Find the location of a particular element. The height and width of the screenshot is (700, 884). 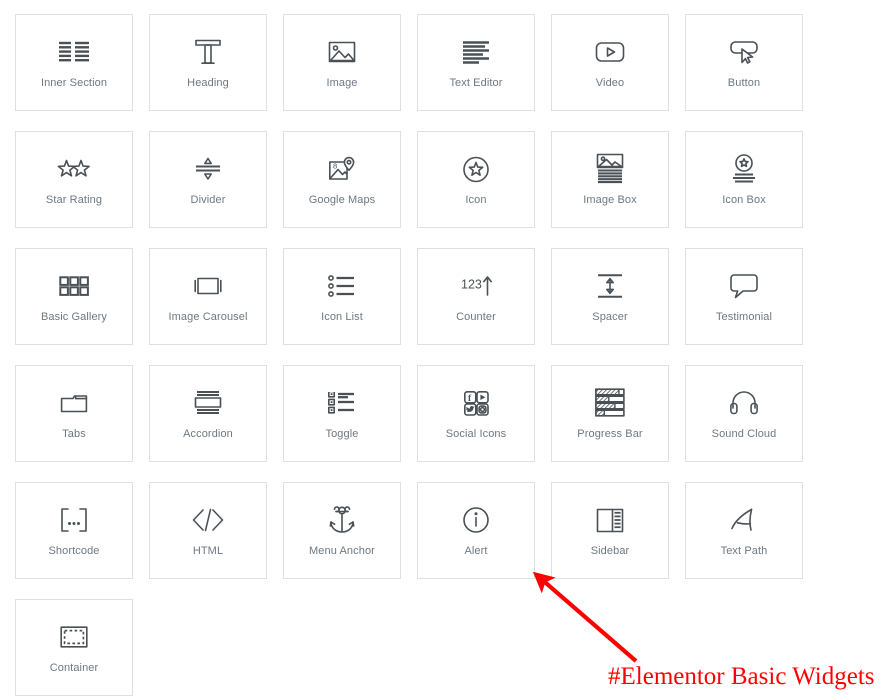

widget-card-alert: Alert is located at coordinates (476, 530).